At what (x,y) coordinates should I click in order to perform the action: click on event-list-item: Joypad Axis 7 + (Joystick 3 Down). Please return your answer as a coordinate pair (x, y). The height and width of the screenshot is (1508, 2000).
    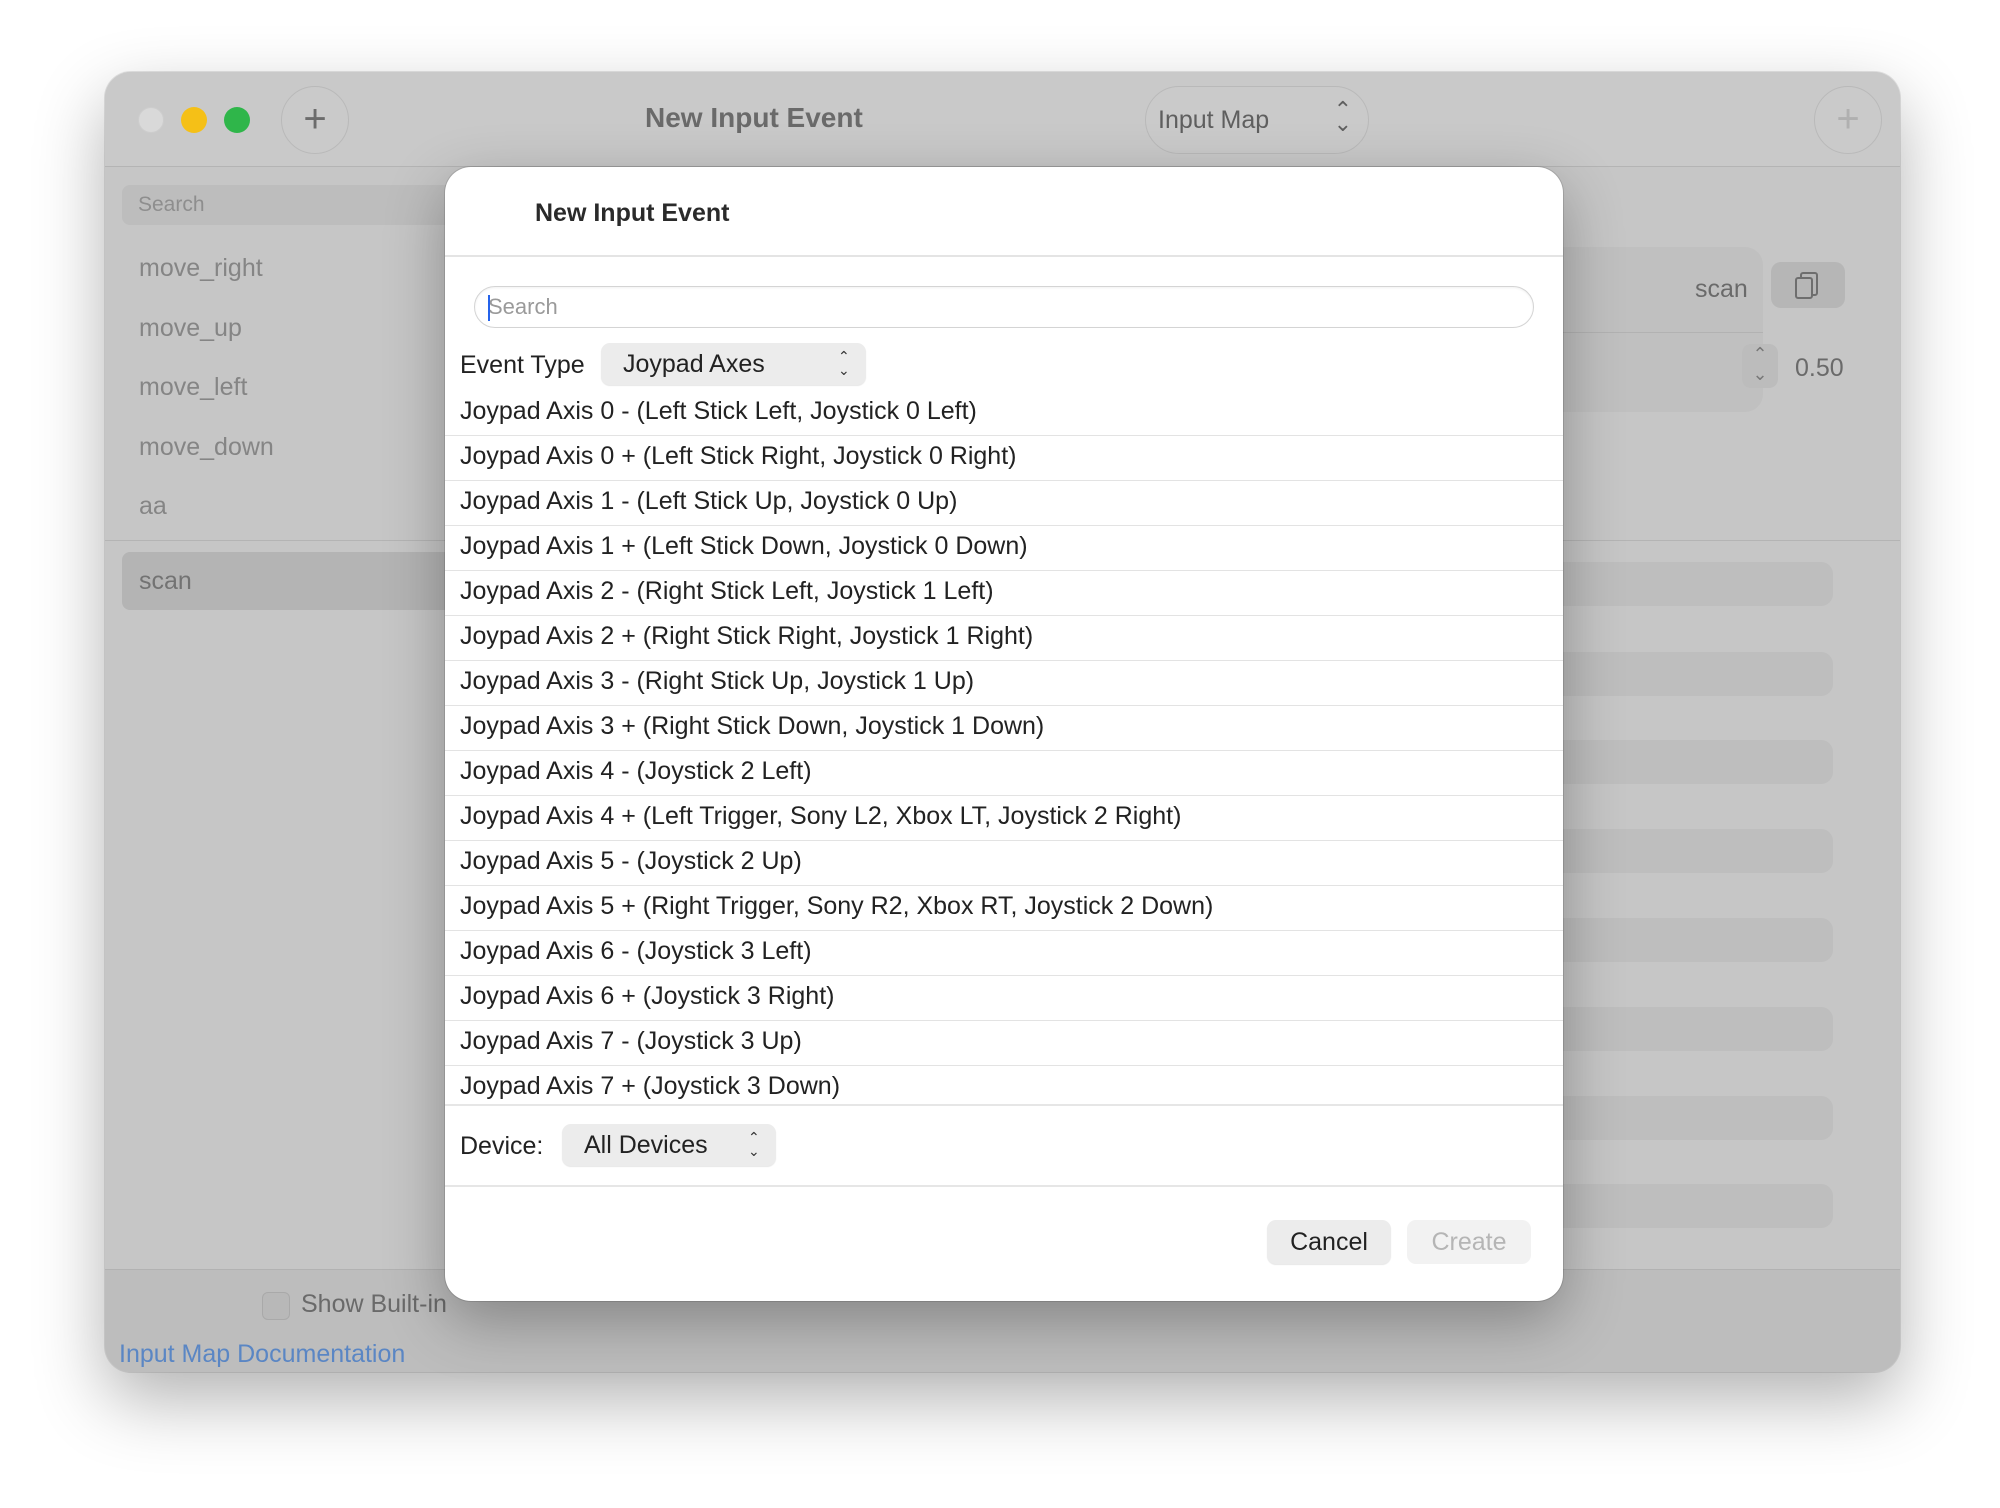
    Looking at the image, I should click on (1004, 1085).